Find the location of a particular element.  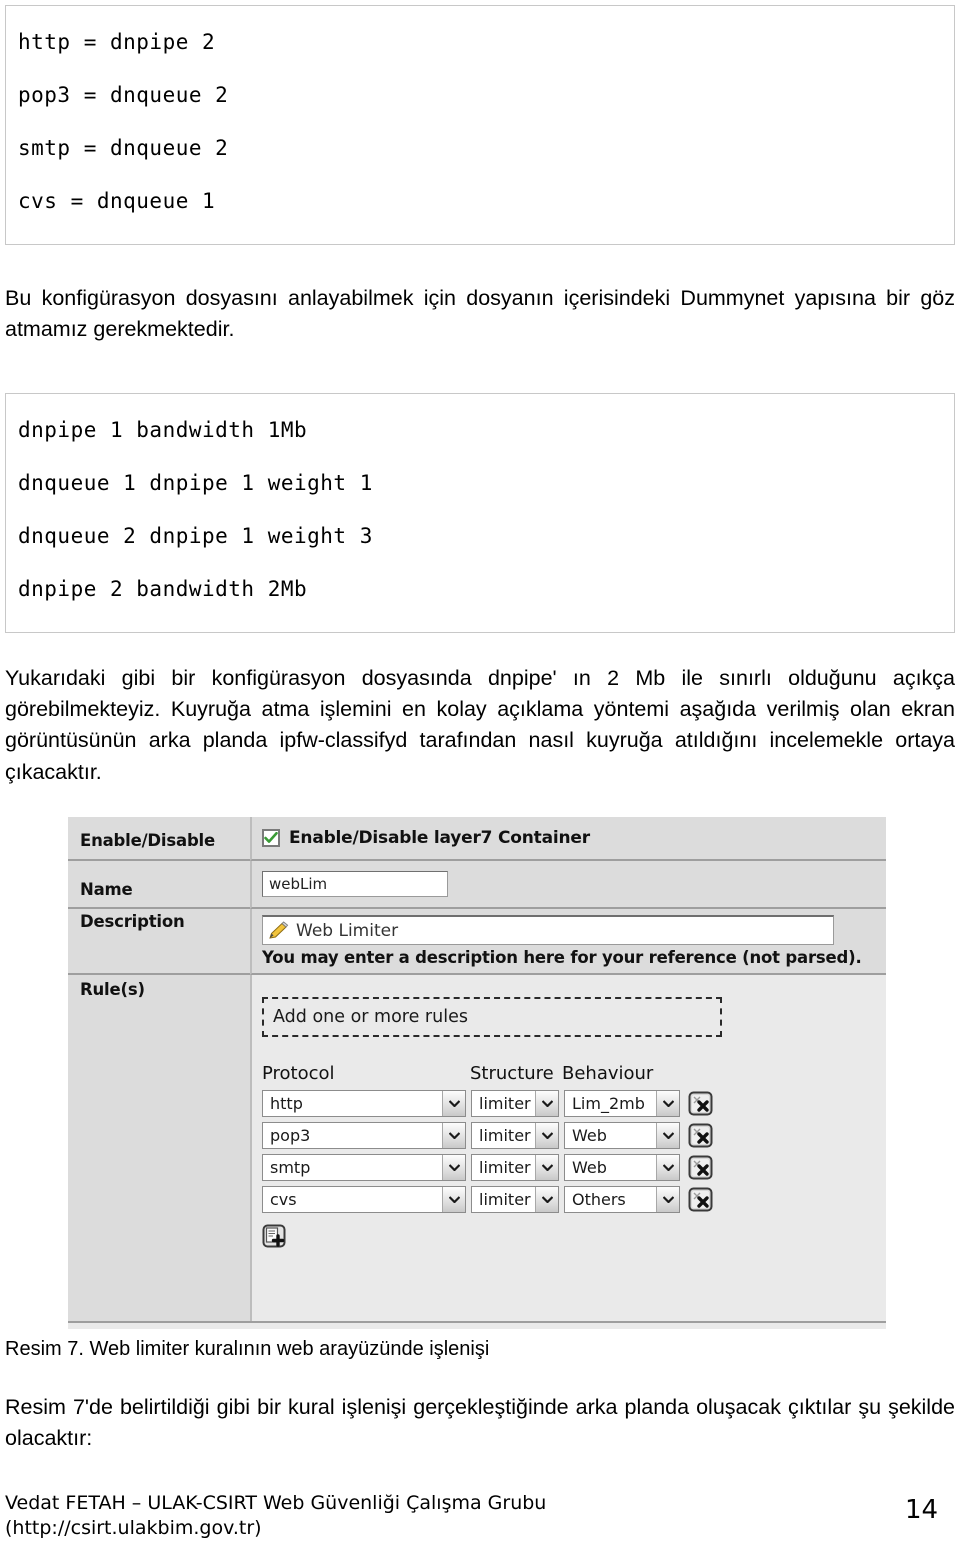

code-line: pop3 = dnqueue 2 is located at coordinates (123, 95).